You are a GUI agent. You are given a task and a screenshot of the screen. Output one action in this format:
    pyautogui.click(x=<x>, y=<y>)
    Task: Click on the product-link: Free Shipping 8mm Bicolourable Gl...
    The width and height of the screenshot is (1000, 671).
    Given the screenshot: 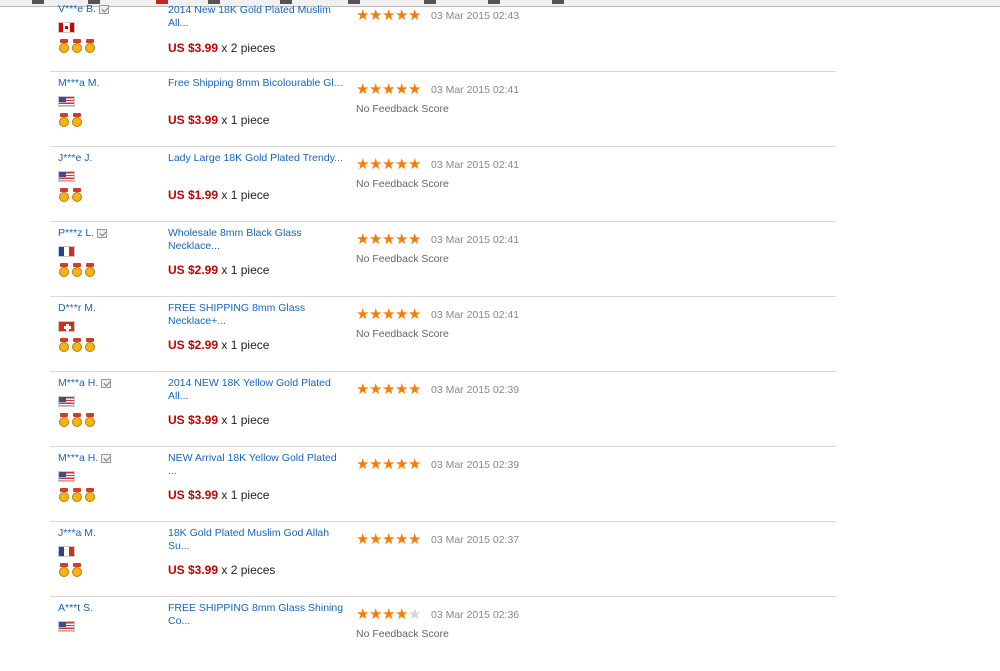 What is the action you would take?
    pyautogui.click(x=256, y=91)
    